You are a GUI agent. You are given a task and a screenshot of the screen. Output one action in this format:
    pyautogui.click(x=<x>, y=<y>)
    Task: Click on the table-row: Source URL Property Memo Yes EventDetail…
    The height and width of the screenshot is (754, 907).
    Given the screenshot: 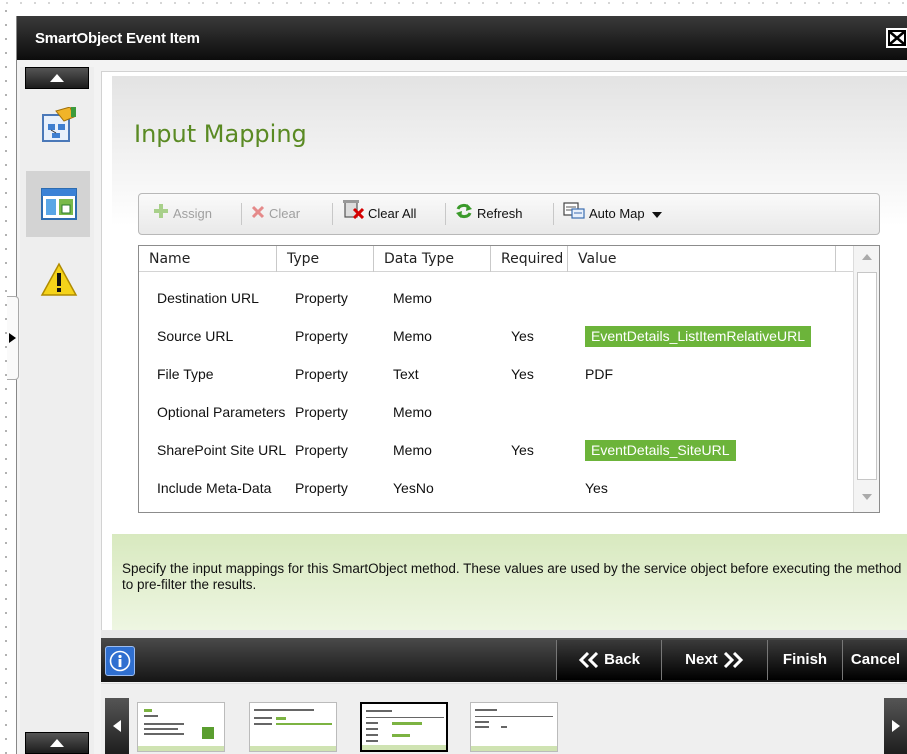 What is the action you would take?
    pyautogui.click(x=496, y=336)
    